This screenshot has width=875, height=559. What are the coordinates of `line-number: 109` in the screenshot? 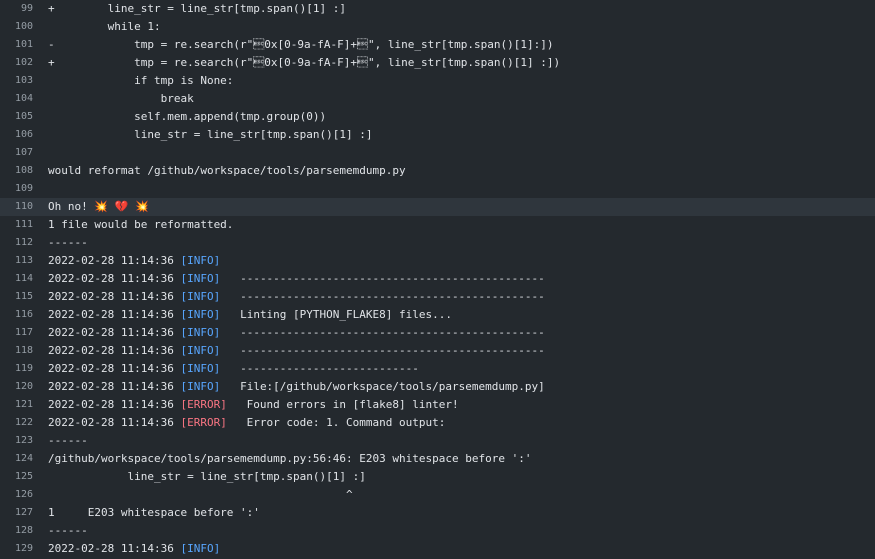 It's located at (24, 189).